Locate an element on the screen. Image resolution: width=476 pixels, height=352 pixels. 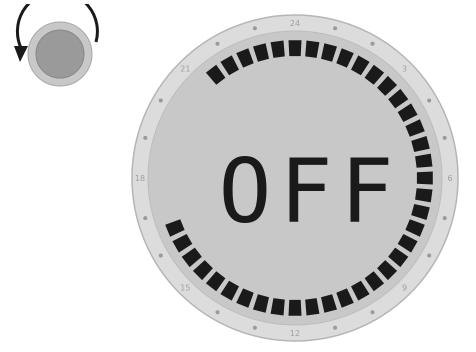
hour-label: 24 is located at coordinates (295, 23).